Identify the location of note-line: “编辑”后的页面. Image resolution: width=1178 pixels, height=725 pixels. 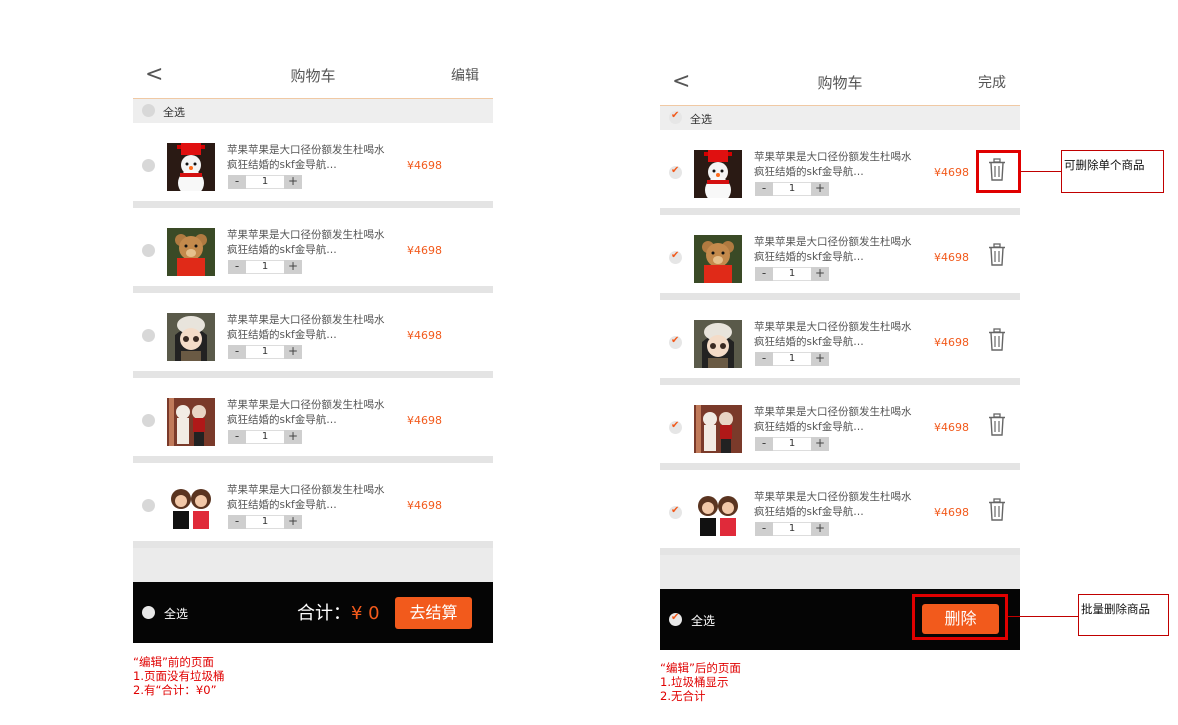
(700, 668).